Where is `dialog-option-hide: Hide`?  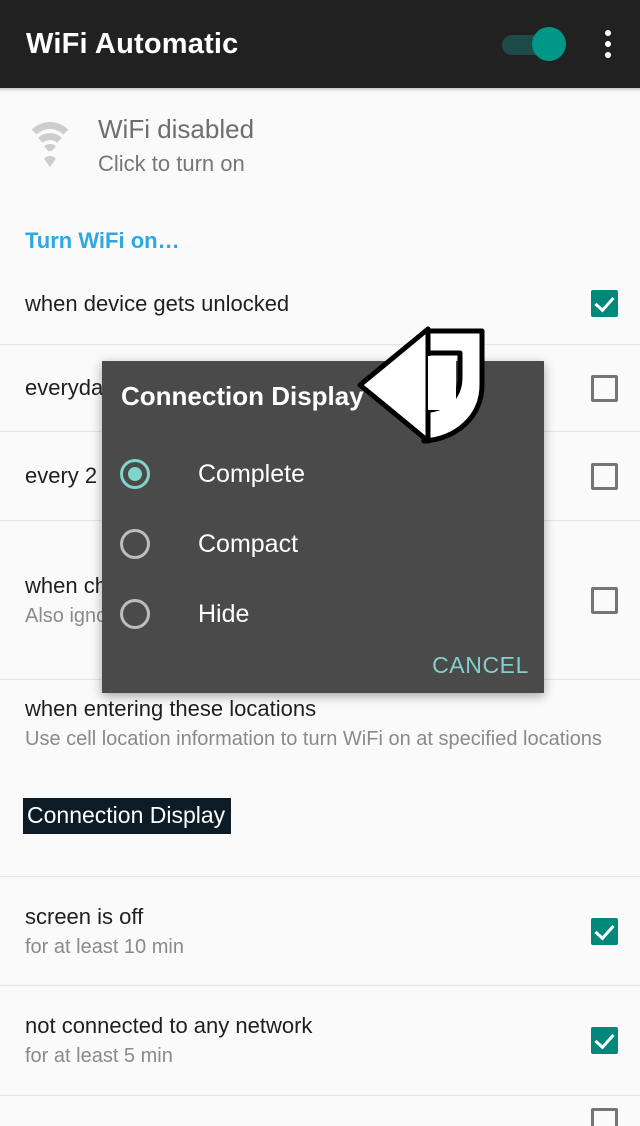
dialog-option-hide: Hide is located at coordinates (323, 614).